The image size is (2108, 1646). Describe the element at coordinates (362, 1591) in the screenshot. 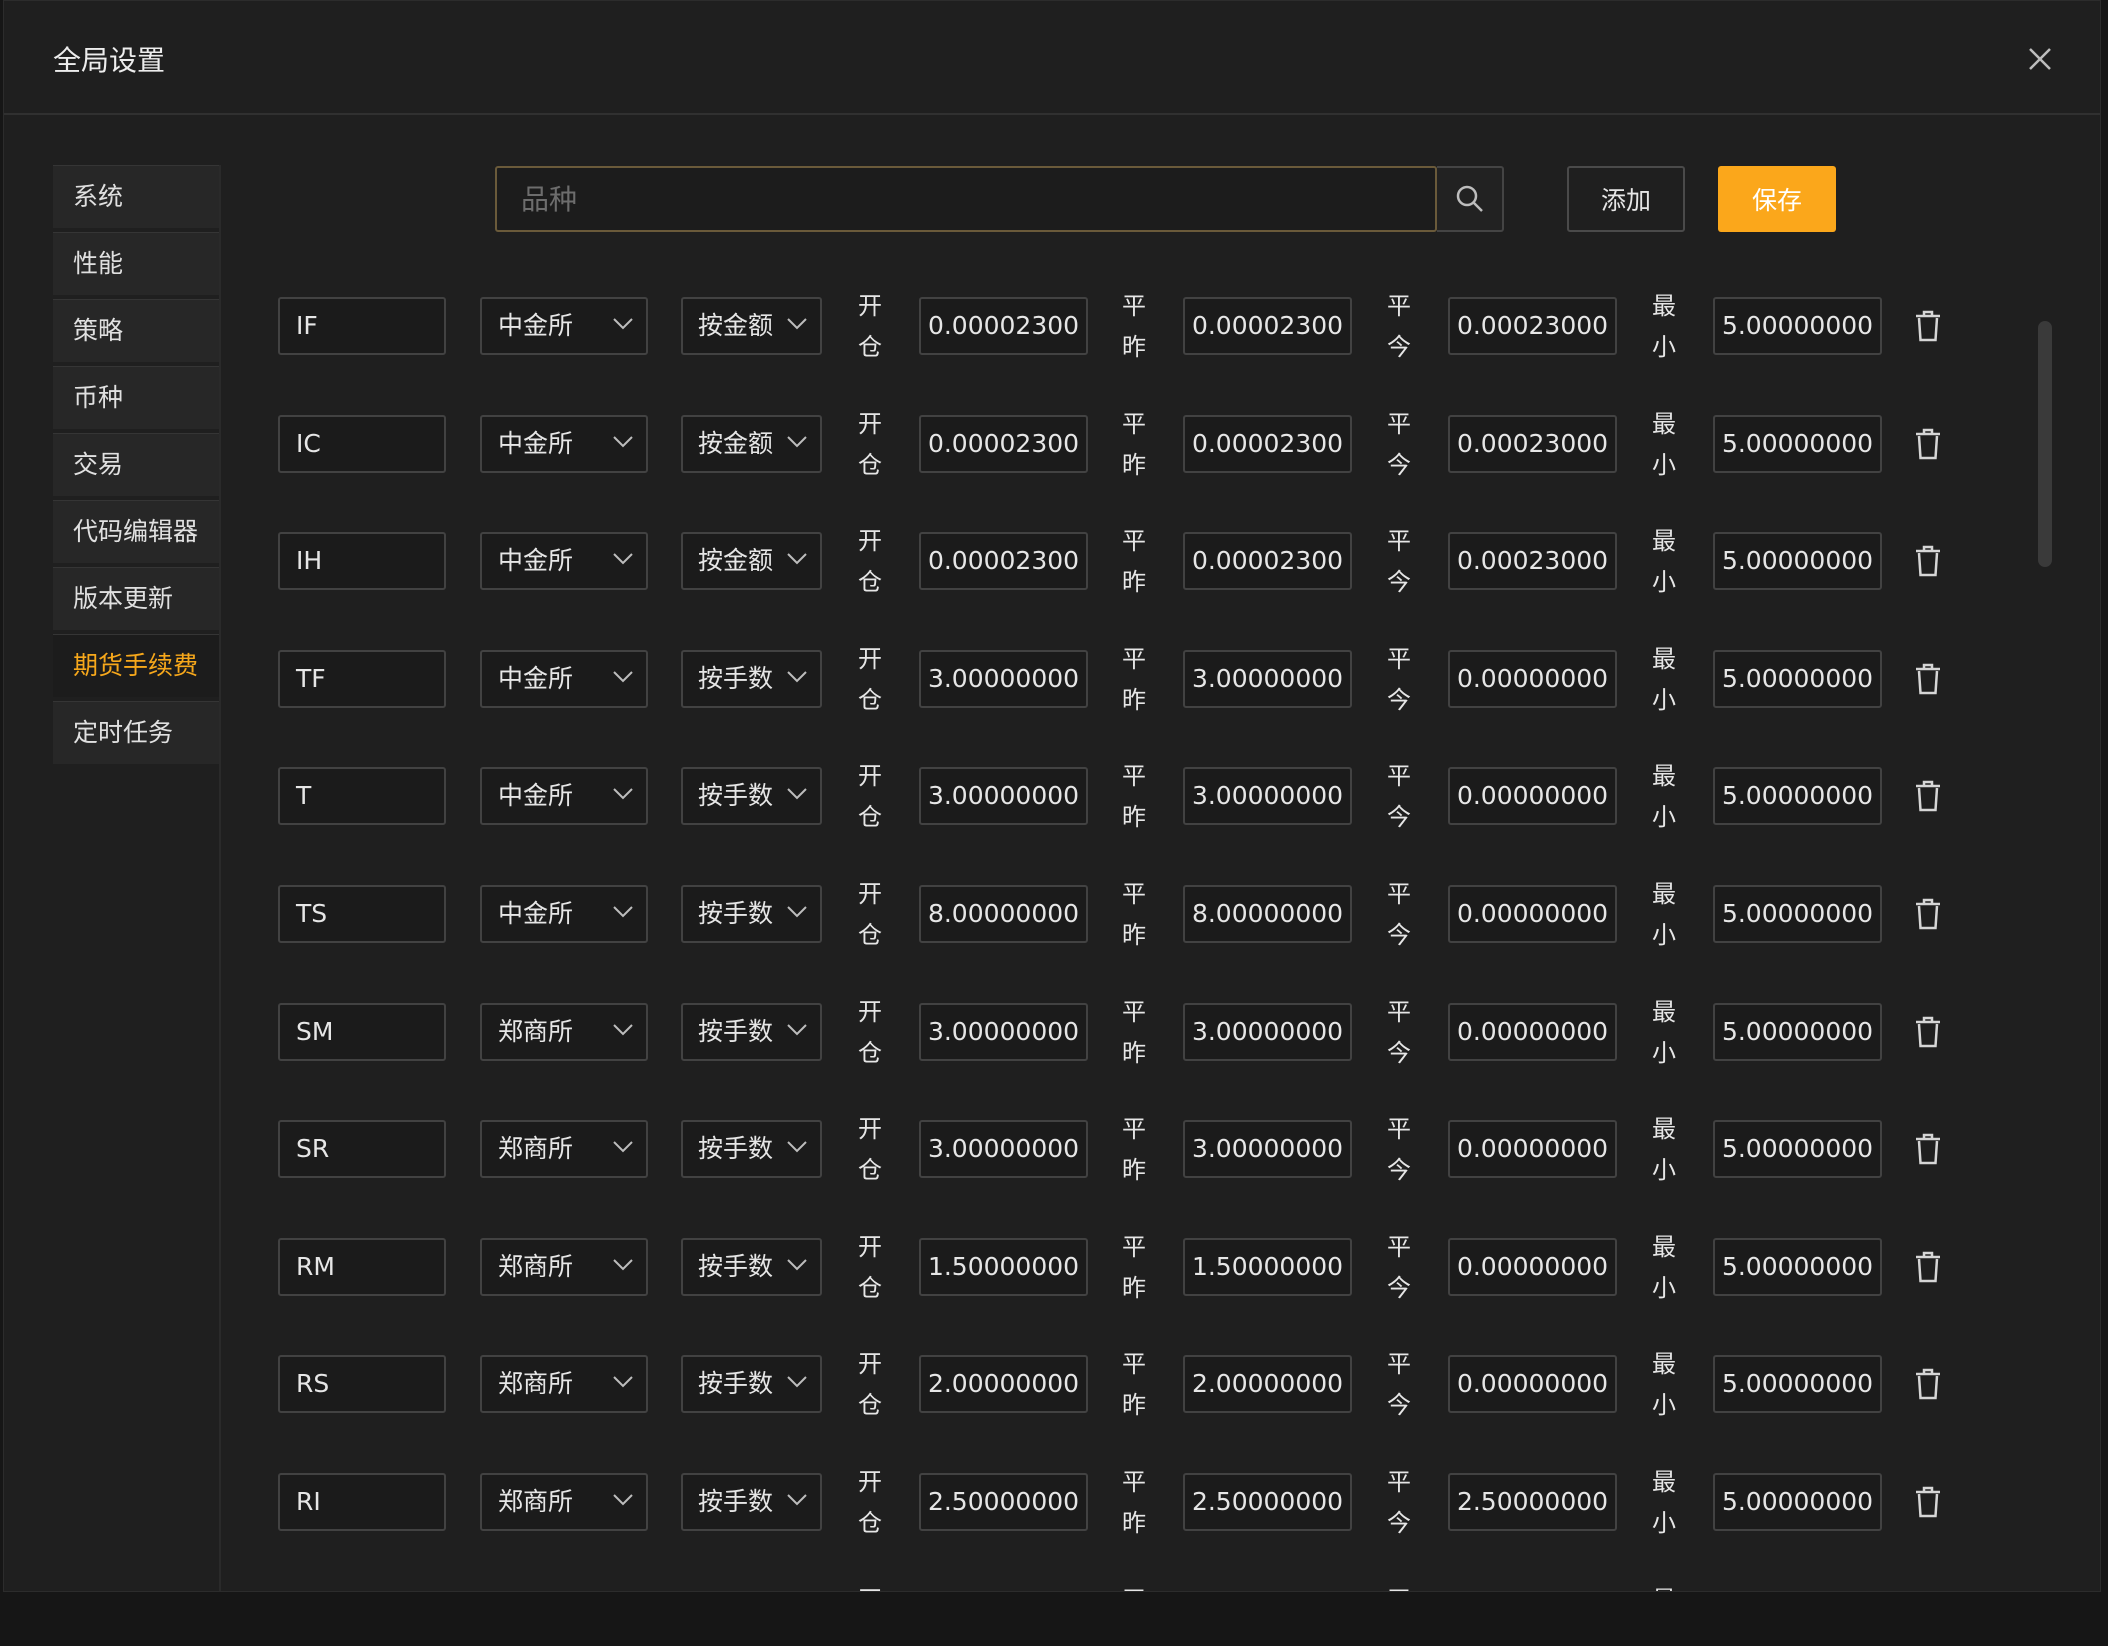

I see `code-input` at that location.